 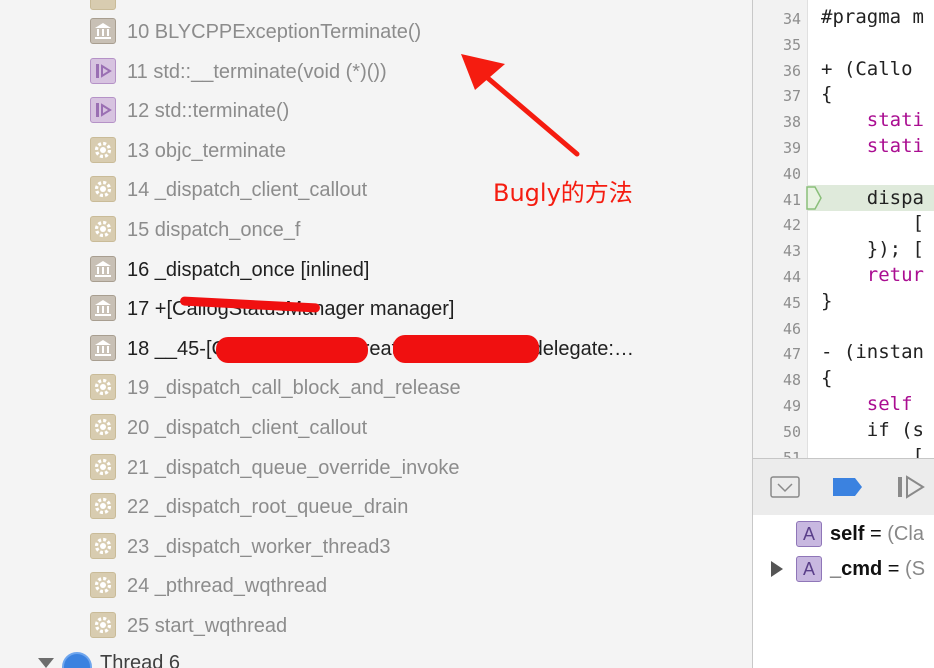 What do you see at coordinates (376, 229) in the screenshot?
I see `stack-frame-row: 15 dispatch_once_f` at bounding box center [376, 229].